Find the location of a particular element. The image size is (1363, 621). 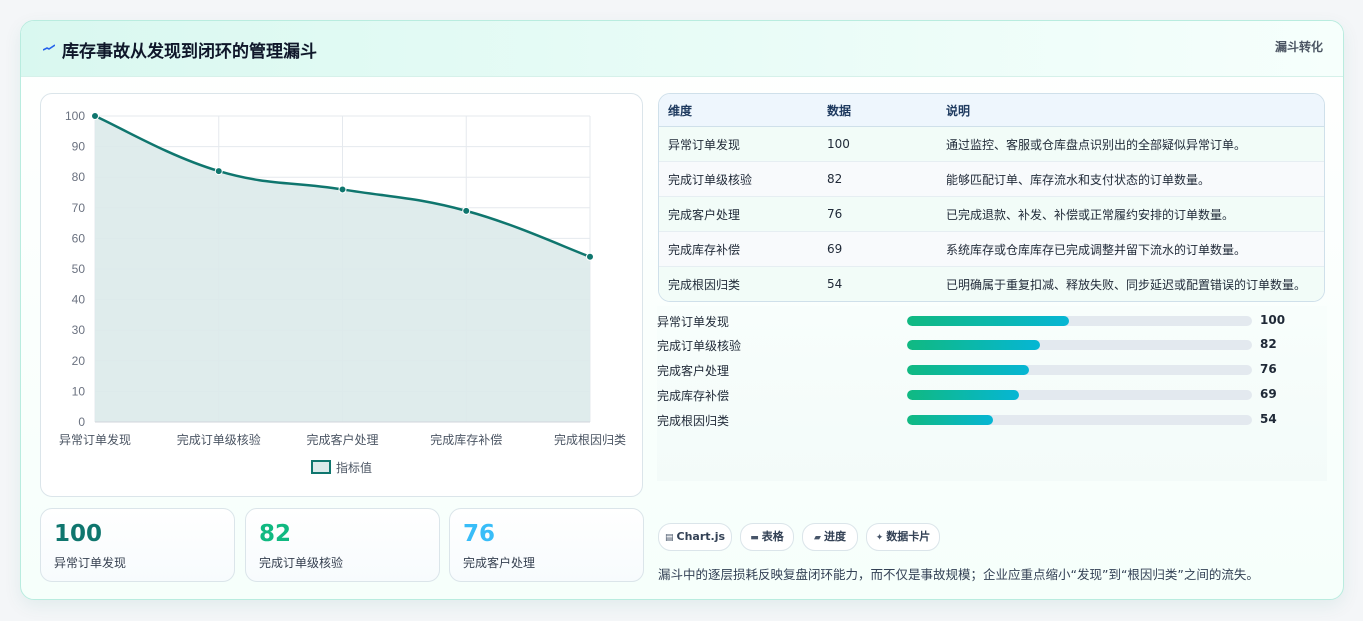

table-cell: 82 is located at coordinates (877, 179).